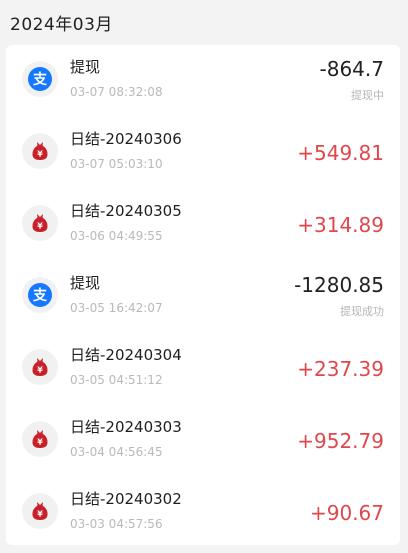 This screenshot has height=553, width=408. I want to click on transaction-amount: +237.39, so click(340, 369).